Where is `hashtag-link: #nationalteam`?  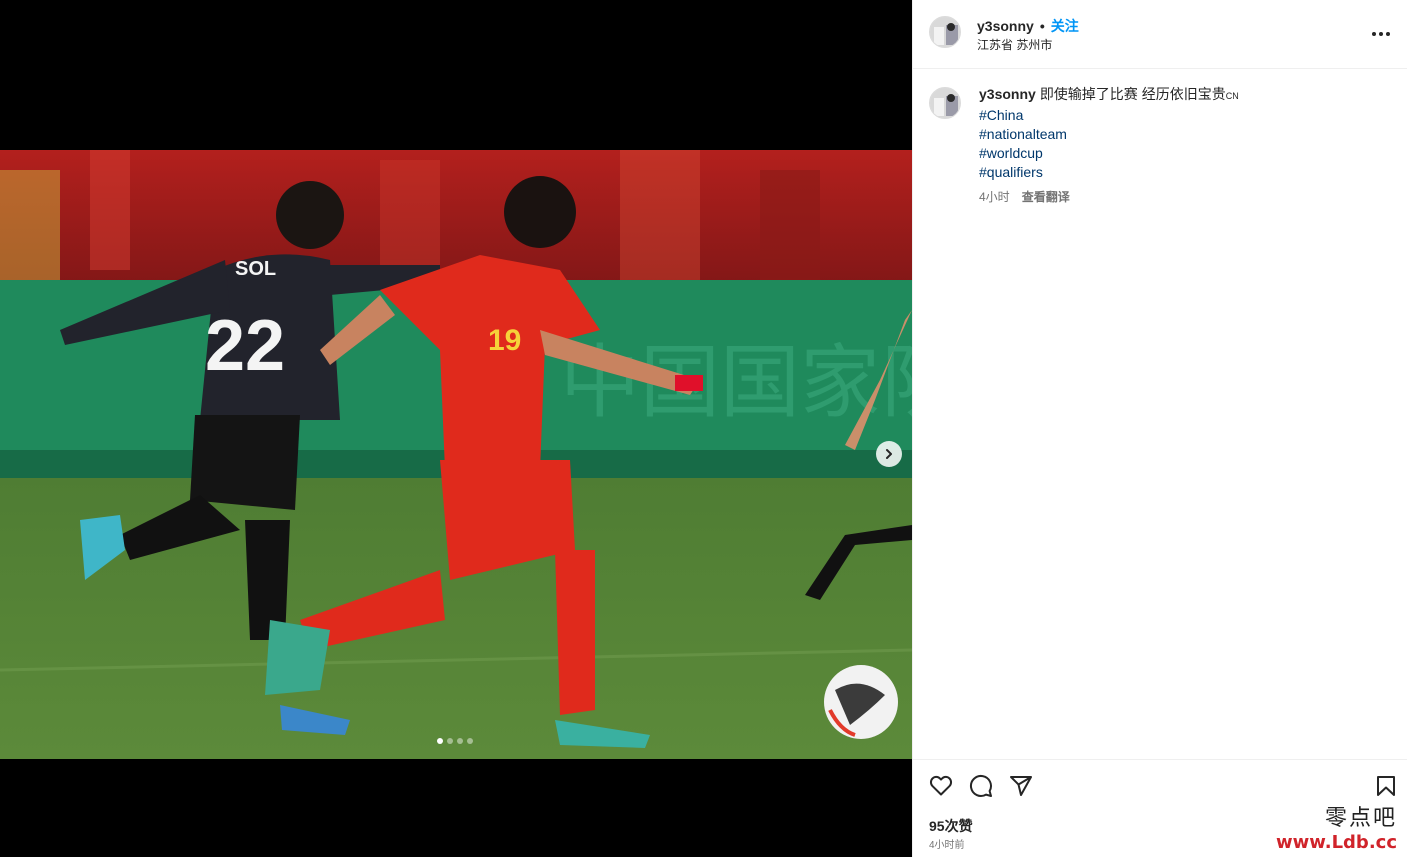
hashtag-link: #nationalteam is located at coordinates (1185, 134).